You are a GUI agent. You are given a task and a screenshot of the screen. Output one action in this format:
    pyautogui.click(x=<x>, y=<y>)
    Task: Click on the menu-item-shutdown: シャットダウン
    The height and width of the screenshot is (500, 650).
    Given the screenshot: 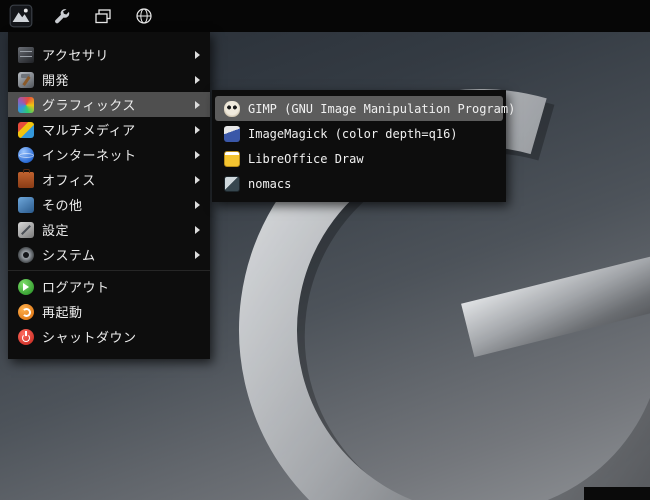 What is the action you would take?
    pyautogui.click(x=109, y=336)
    